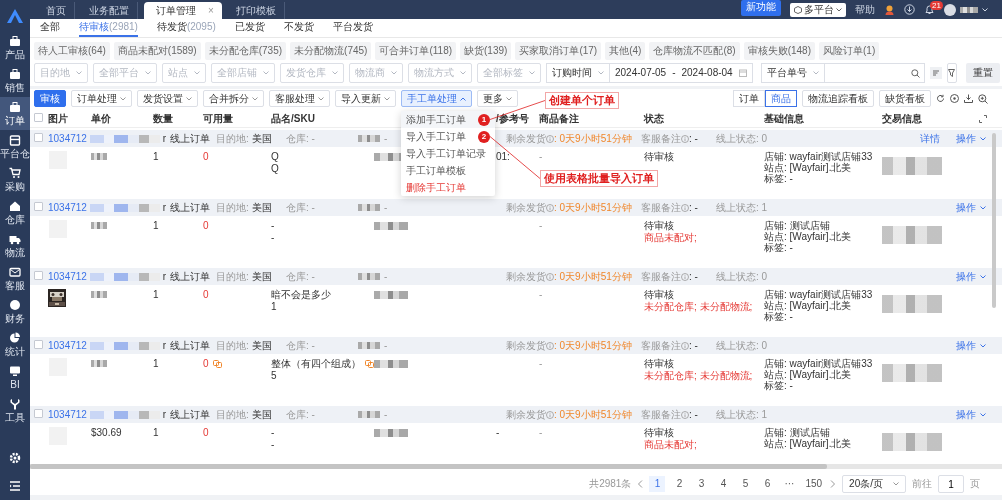  What do you see at coordinates (767, 484) in the screenshot?
I see `page-button: 6` at bounding box center [767, 484].